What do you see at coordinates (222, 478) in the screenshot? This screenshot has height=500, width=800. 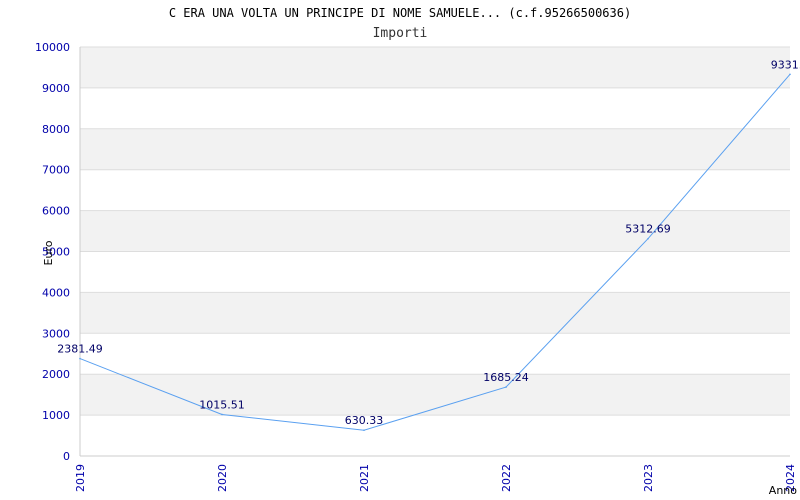 I see `x-tick-label: 2020` at bounding box center [222, 478].